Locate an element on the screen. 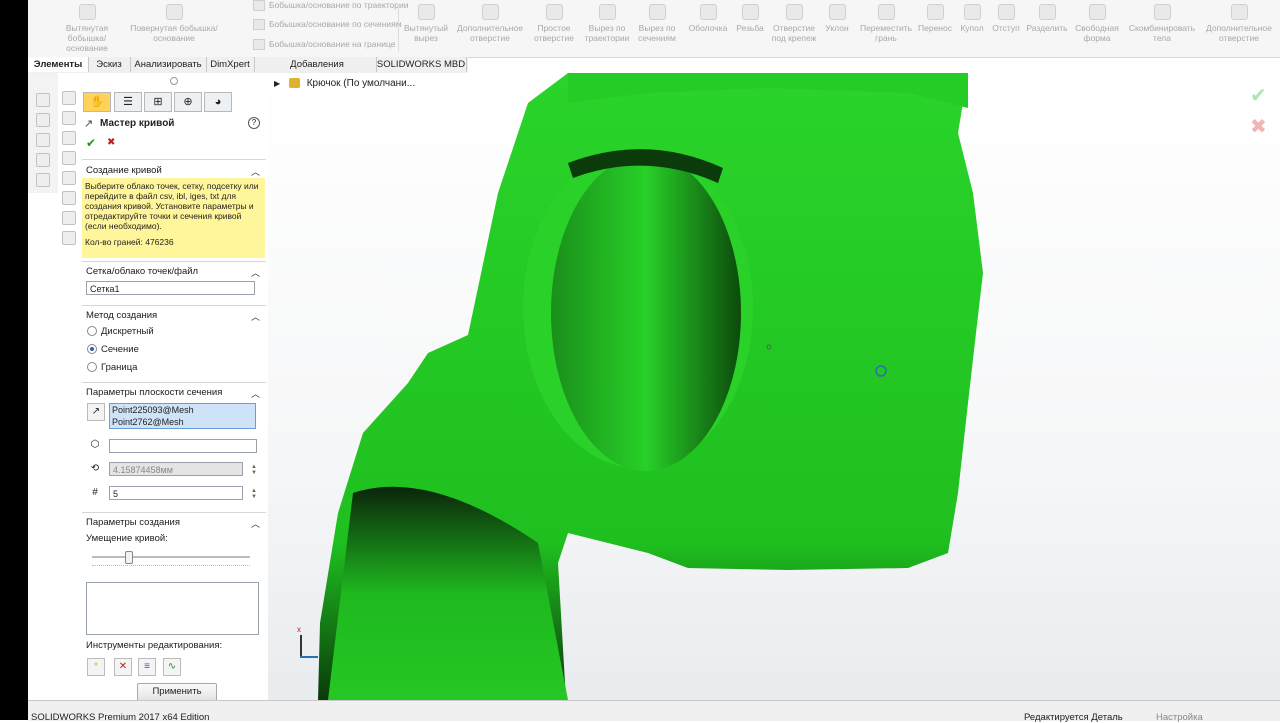 This screenshot has height=723, width=1280. section-mesh-header: Сетка/облако точек/файл ︿ is located at coordinates (176, 272).